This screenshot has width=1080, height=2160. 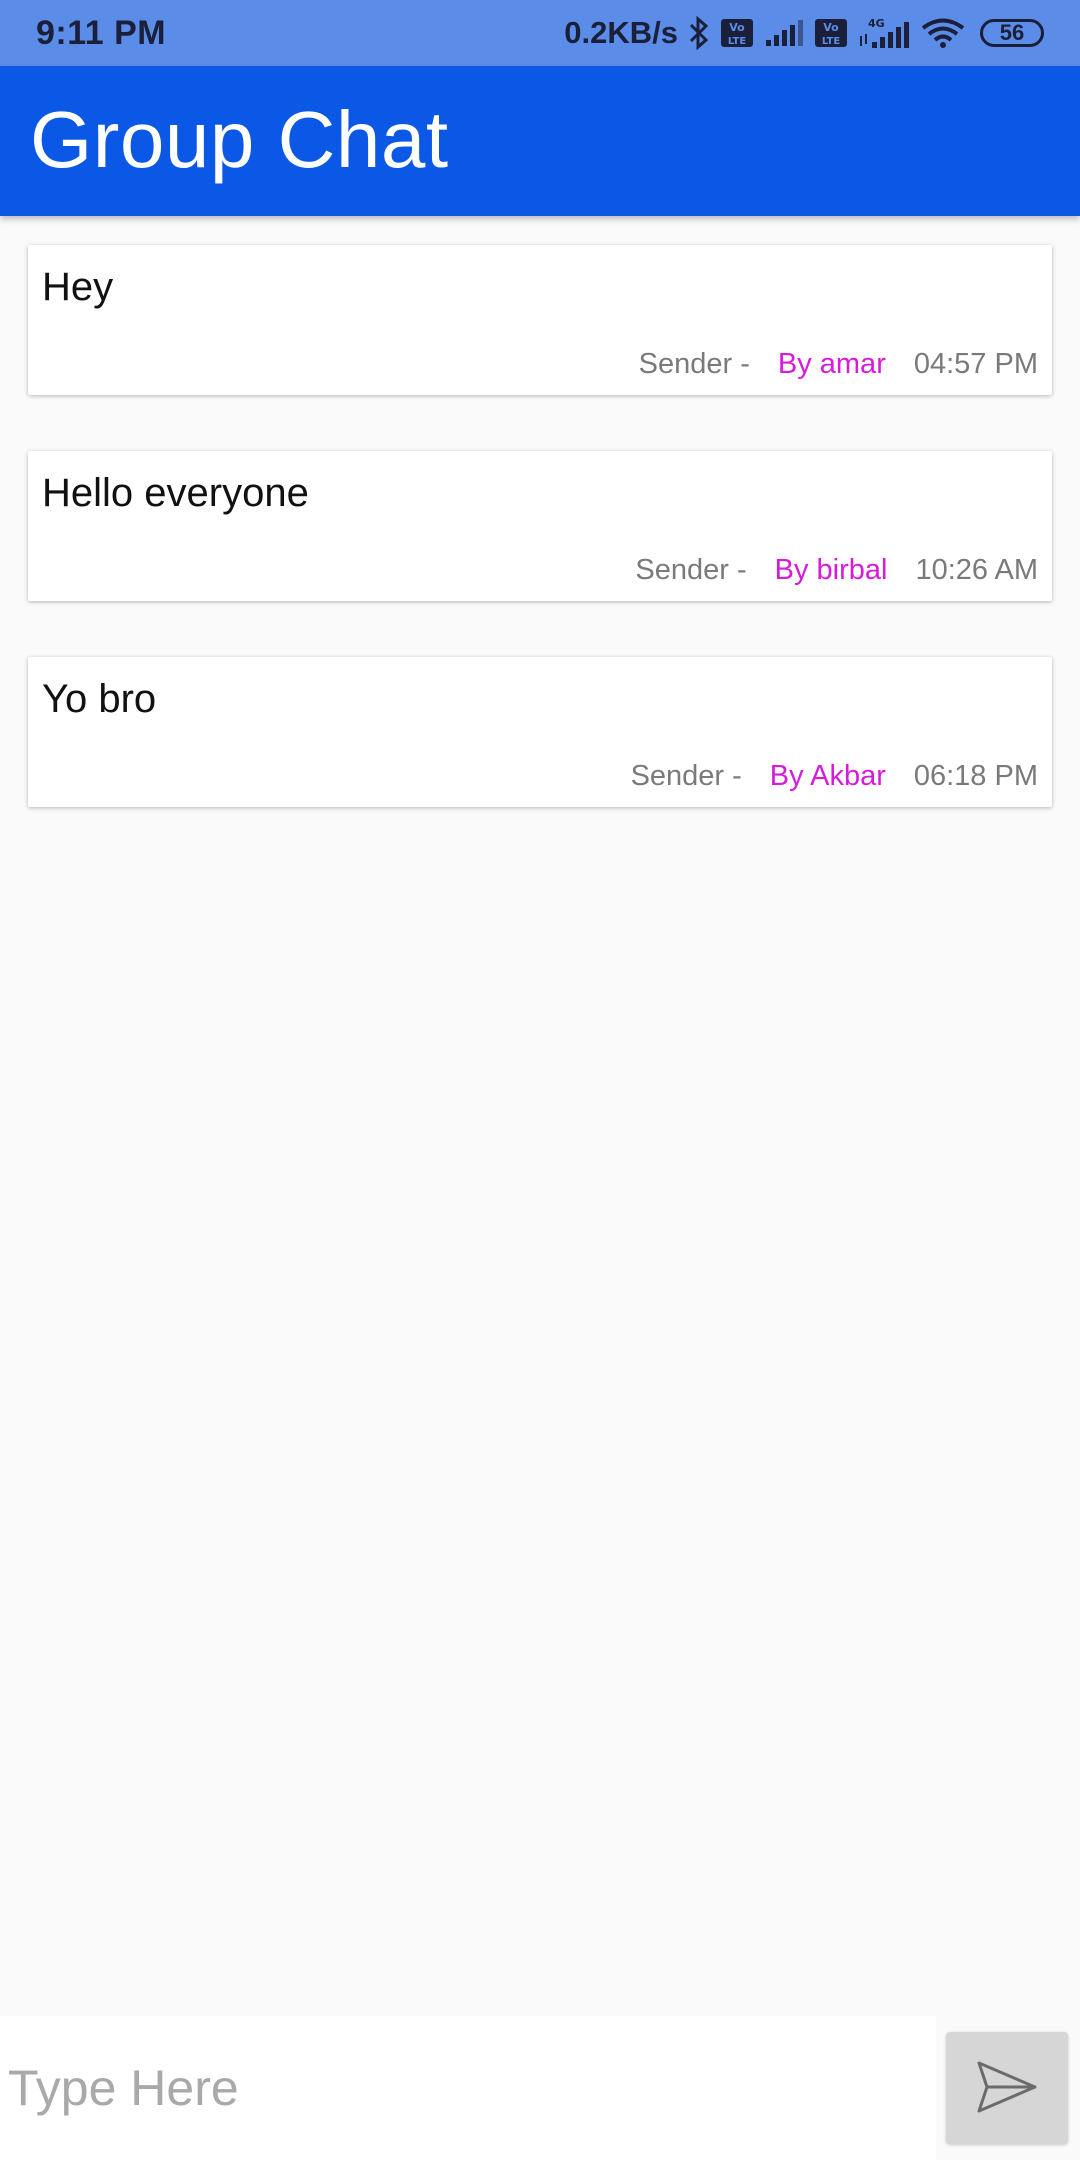 I want to click on message-input, so click(x=468, y=2088).